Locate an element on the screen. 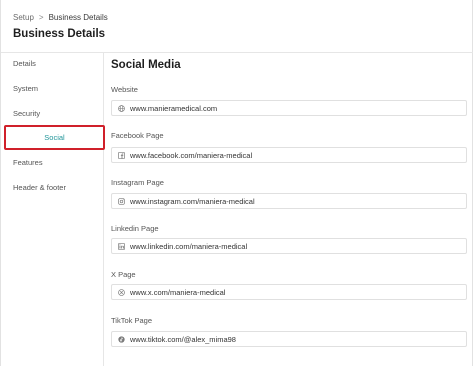  sidebar-item-system: System is located at coordinates (25, 88).